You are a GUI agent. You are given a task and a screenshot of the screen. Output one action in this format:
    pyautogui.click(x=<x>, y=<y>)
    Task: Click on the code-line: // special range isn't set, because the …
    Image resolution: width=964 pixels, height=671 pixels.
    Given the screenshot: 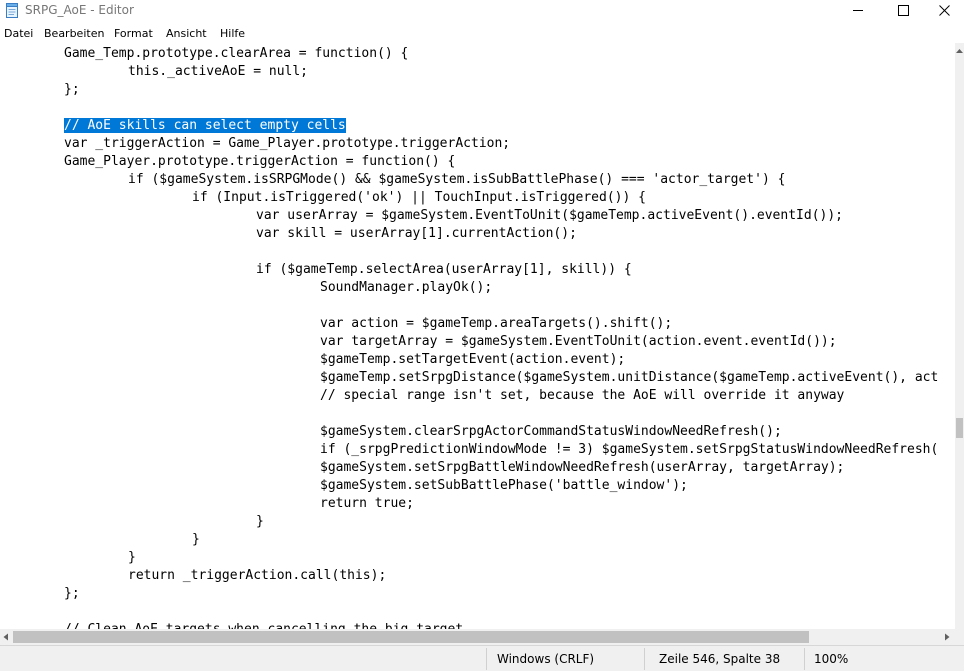 What is the action you would take?
    pyautogui.click(x=582, y=395)
    